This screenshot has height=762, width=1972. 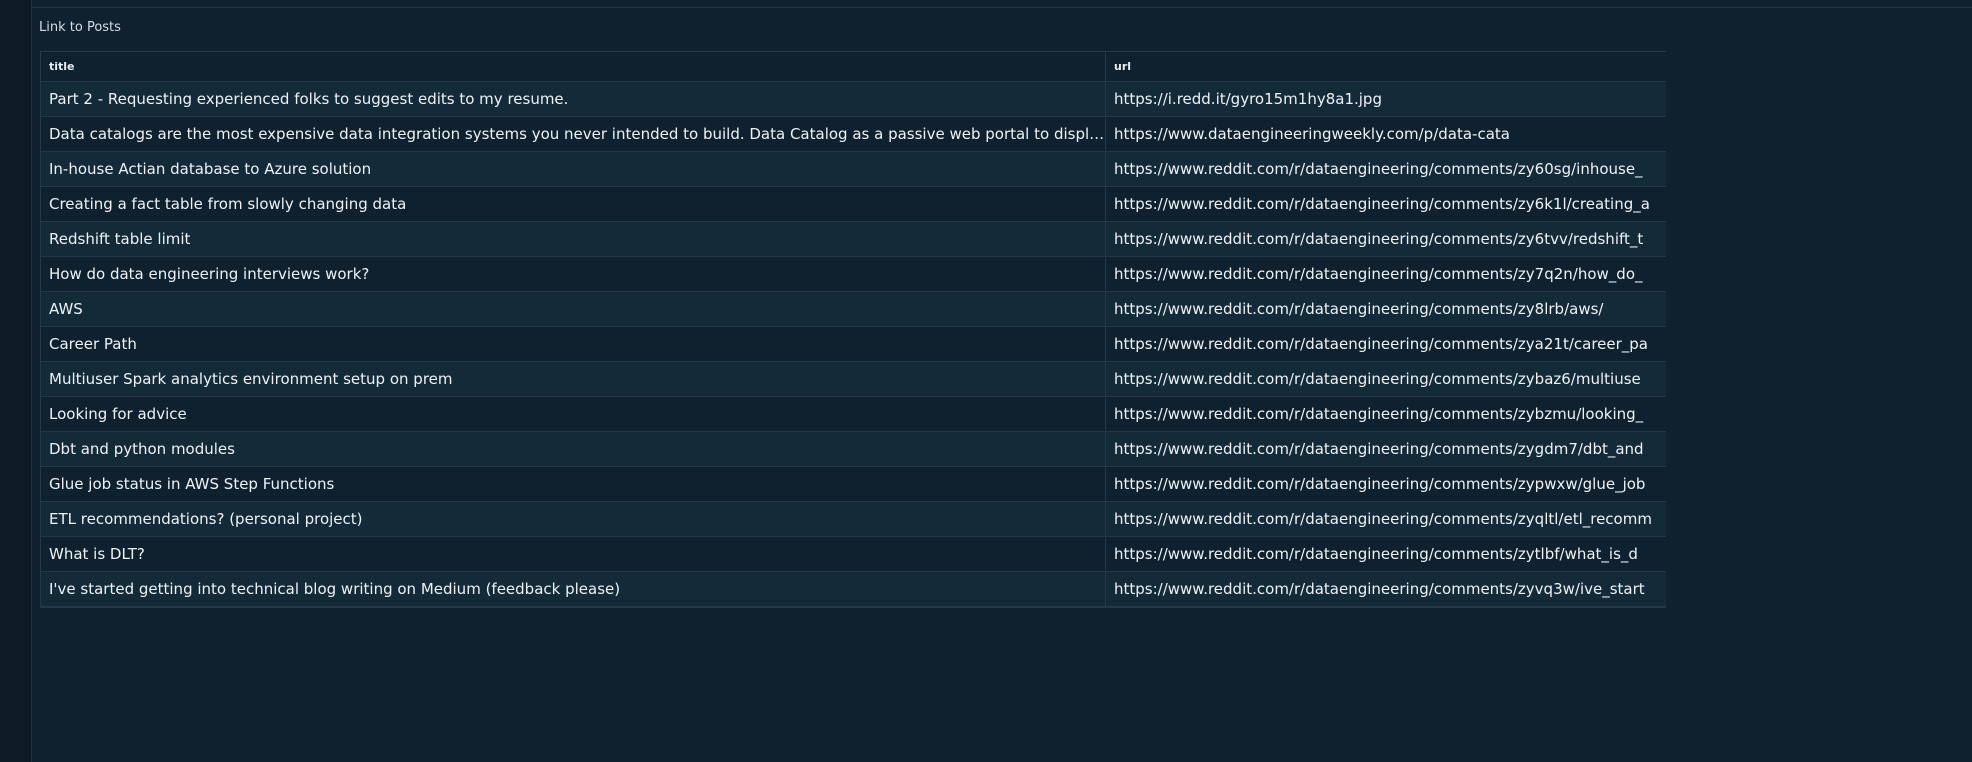 What do you see at coordinates (573, 519) in the screenshot?
I see `cell-title: ETL recommendations? (personal project)` at bounding box center [573, 519].